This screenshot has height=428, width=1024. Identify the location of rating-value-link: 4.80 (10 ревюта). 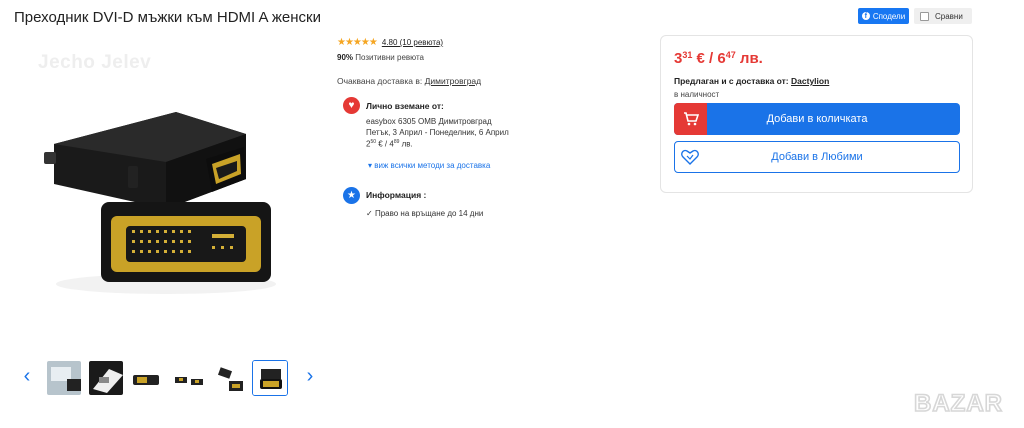
(412, 42).